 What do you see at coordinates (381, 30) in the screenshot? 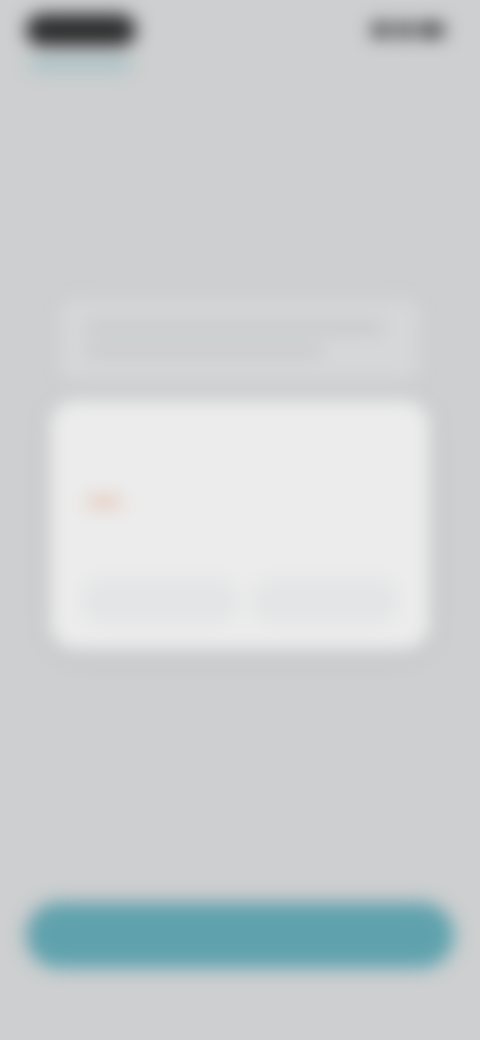
I see `signal-icon` at bounding box center [381, 30].